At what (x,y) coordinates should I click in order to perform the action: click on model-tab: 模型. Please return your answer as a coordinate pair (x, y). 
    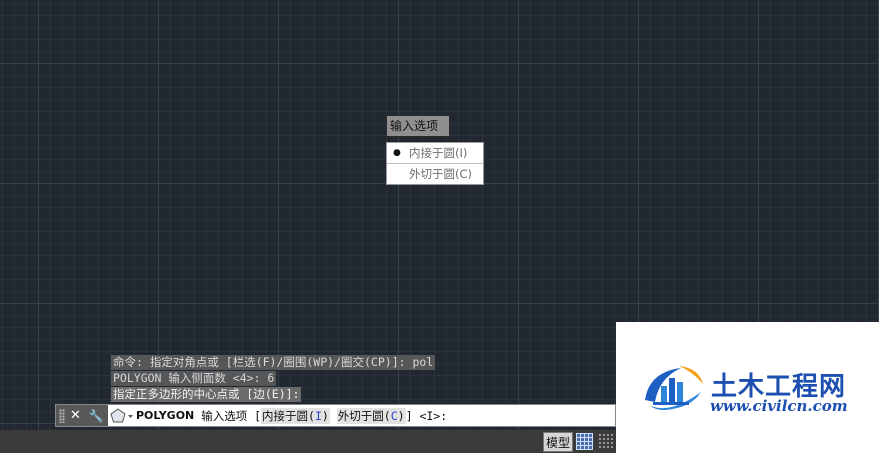
    Looking at the image, I should click on (558, 442).